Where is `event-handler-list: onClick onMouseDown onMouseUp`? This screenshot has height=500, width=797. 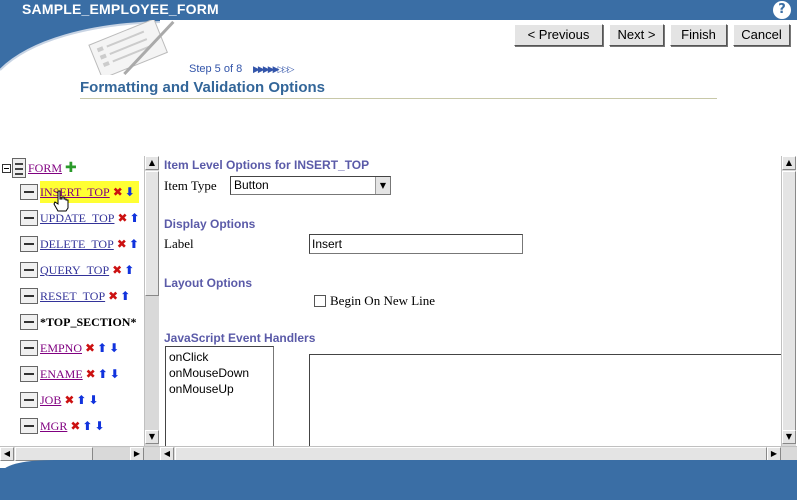 event-handler-list: onClick onMouseDown onMouseUp is located at coordinates (219, 396).